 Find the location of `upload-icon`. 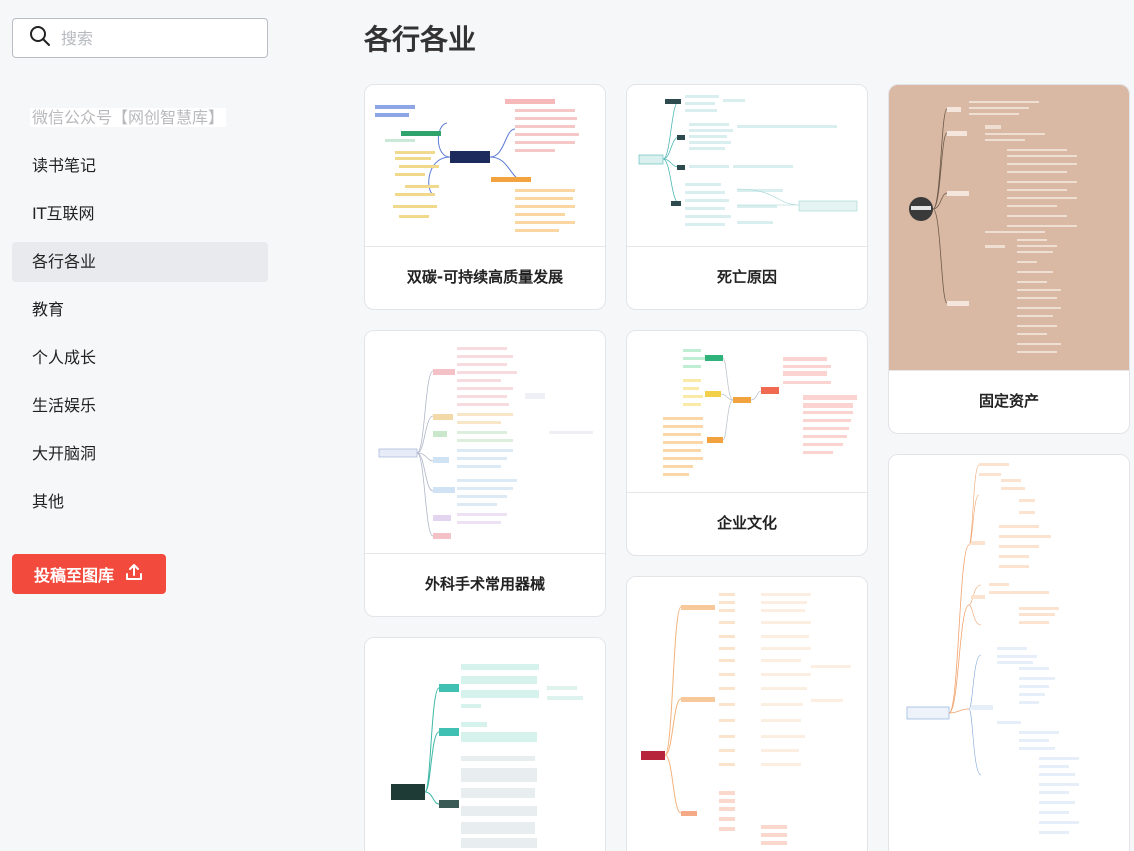

upload-icon is located at coordinates (134, 574).